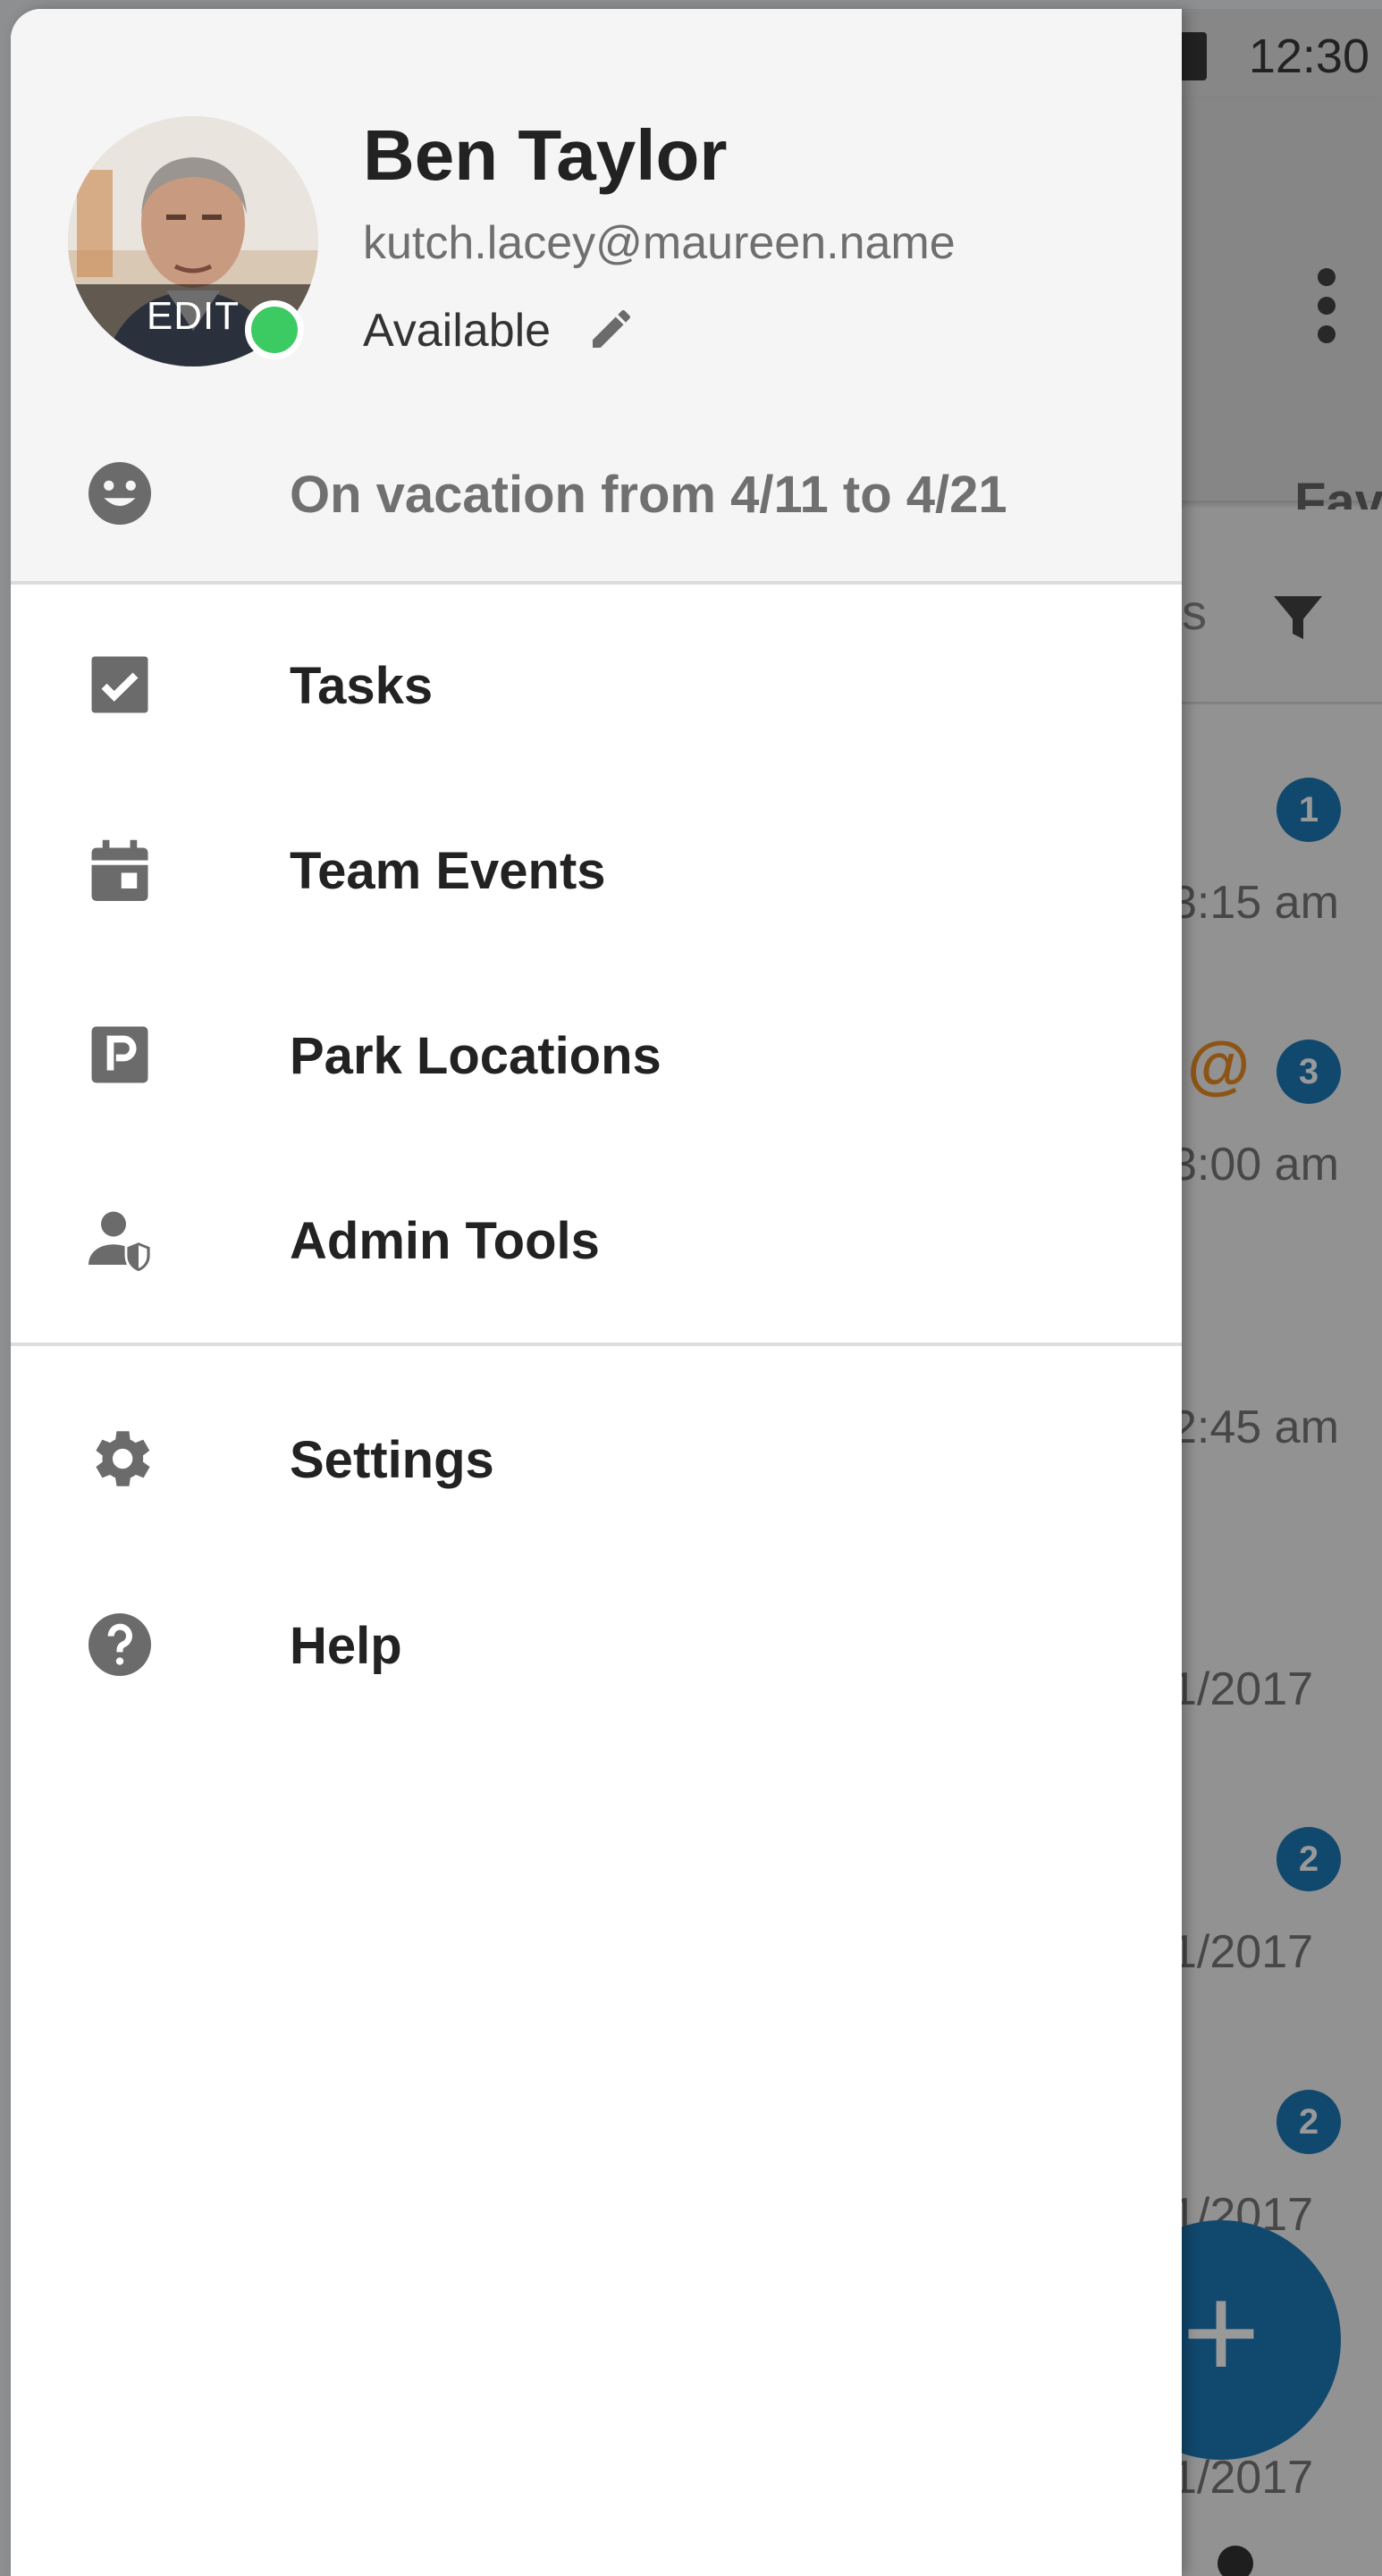 The height and width of the screenshot is (2576, 1382). What do you see at coordinates (597, 1345) in the screenshot?
I see `drawer-divider` at bounding box center [597, 1345].